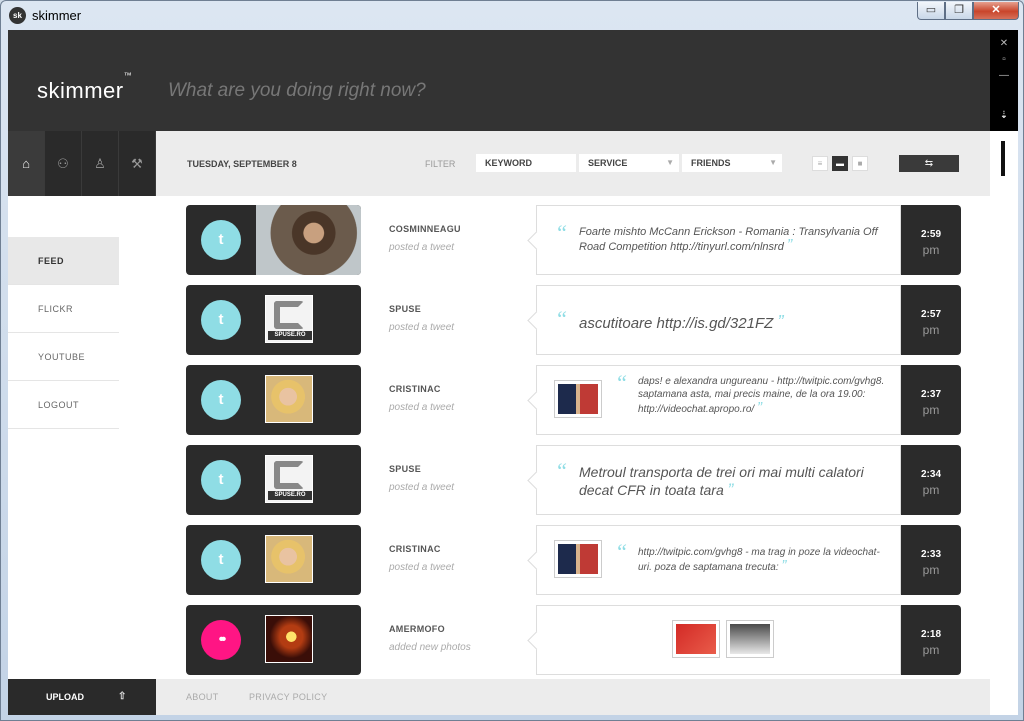 This screenshot has height=721, width=1024. What do you see at coordinates (1004, 43) in the screenshot?
I see `close-icon: ✕` at bounding box center [1004, 43].